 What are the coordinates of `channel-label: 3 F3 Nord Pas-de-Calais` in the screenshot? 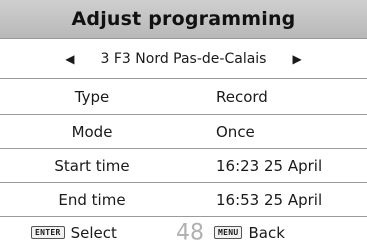 It's located at (183, 58).